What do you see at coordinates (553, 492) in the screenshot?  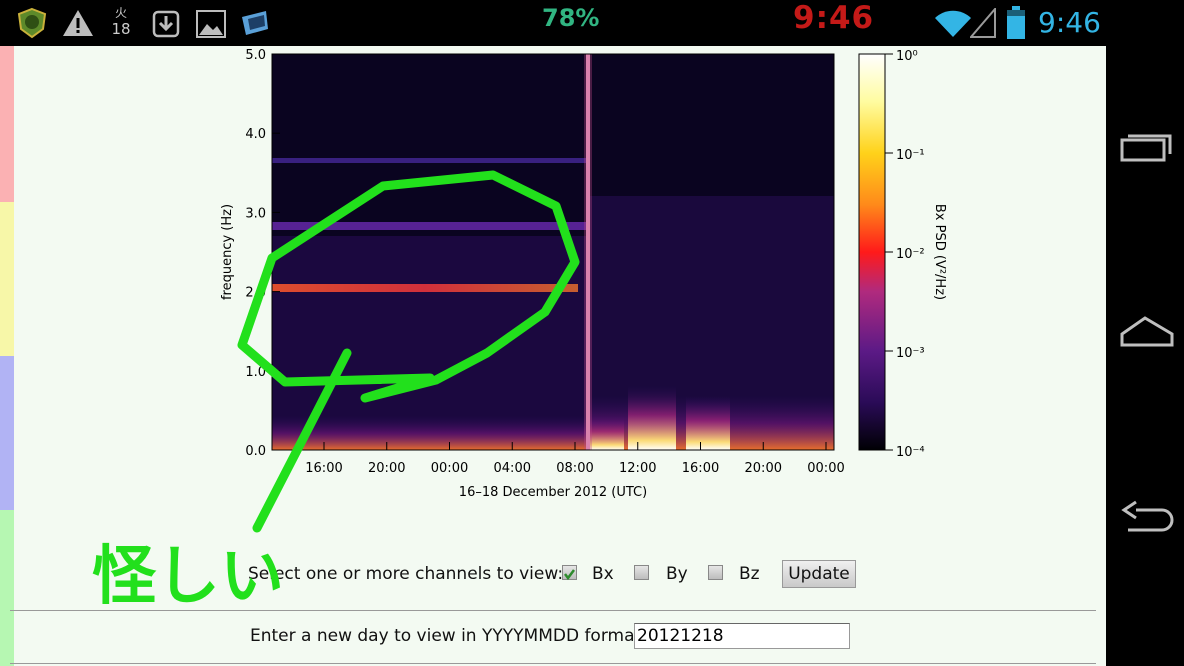 I see `x-axis-label: 16–18 December 2012 (UTC)` at bounding box center [553, 492].